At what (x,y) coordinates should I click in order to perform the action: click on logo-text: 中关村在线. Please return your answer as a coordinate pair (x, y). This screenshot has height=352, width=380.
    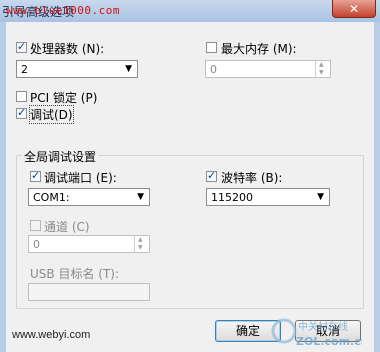
    Looking at the image, I should click on (323, 326).